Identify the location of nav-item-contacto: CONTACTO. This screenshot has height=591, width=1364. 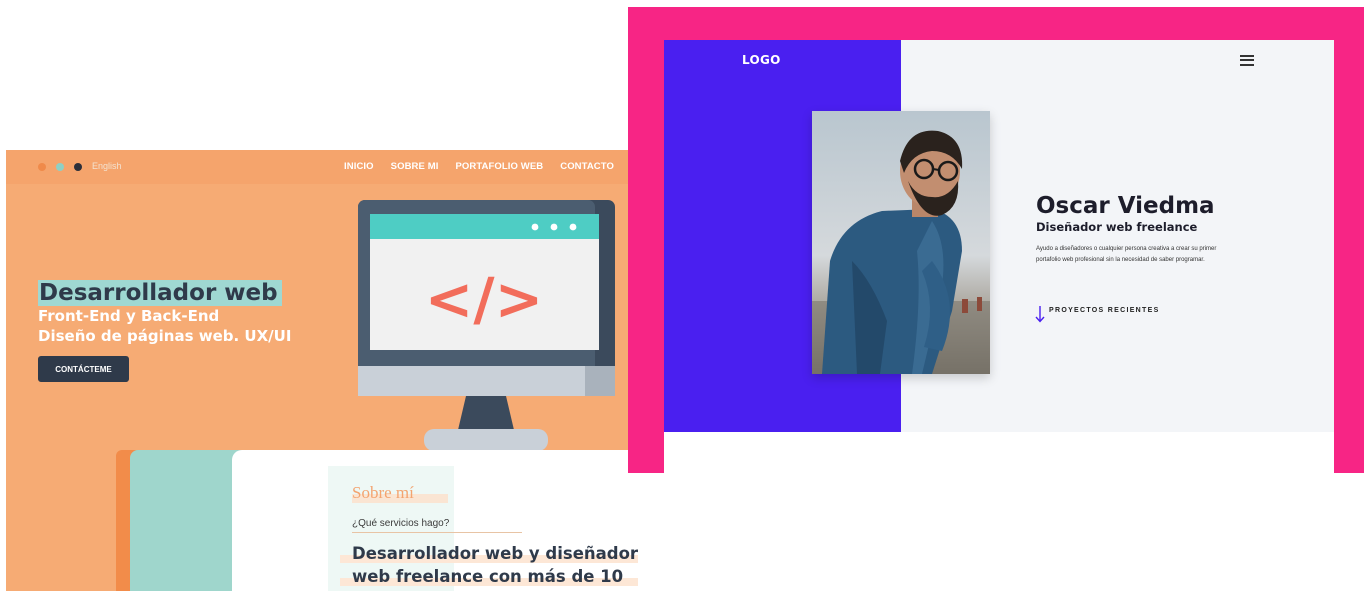
(587, 166).